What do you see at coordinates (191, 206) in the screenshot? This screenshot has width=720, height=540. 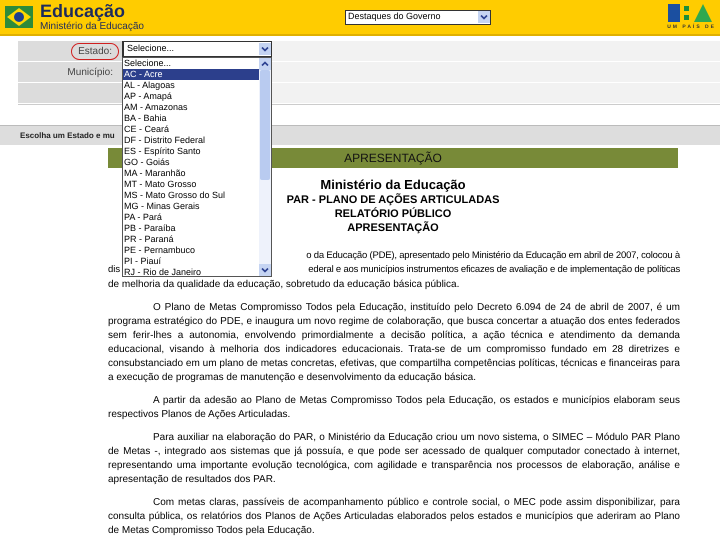 I see `dropdown-option: MG - Minas Gerais` at bounding box center [191, 206].